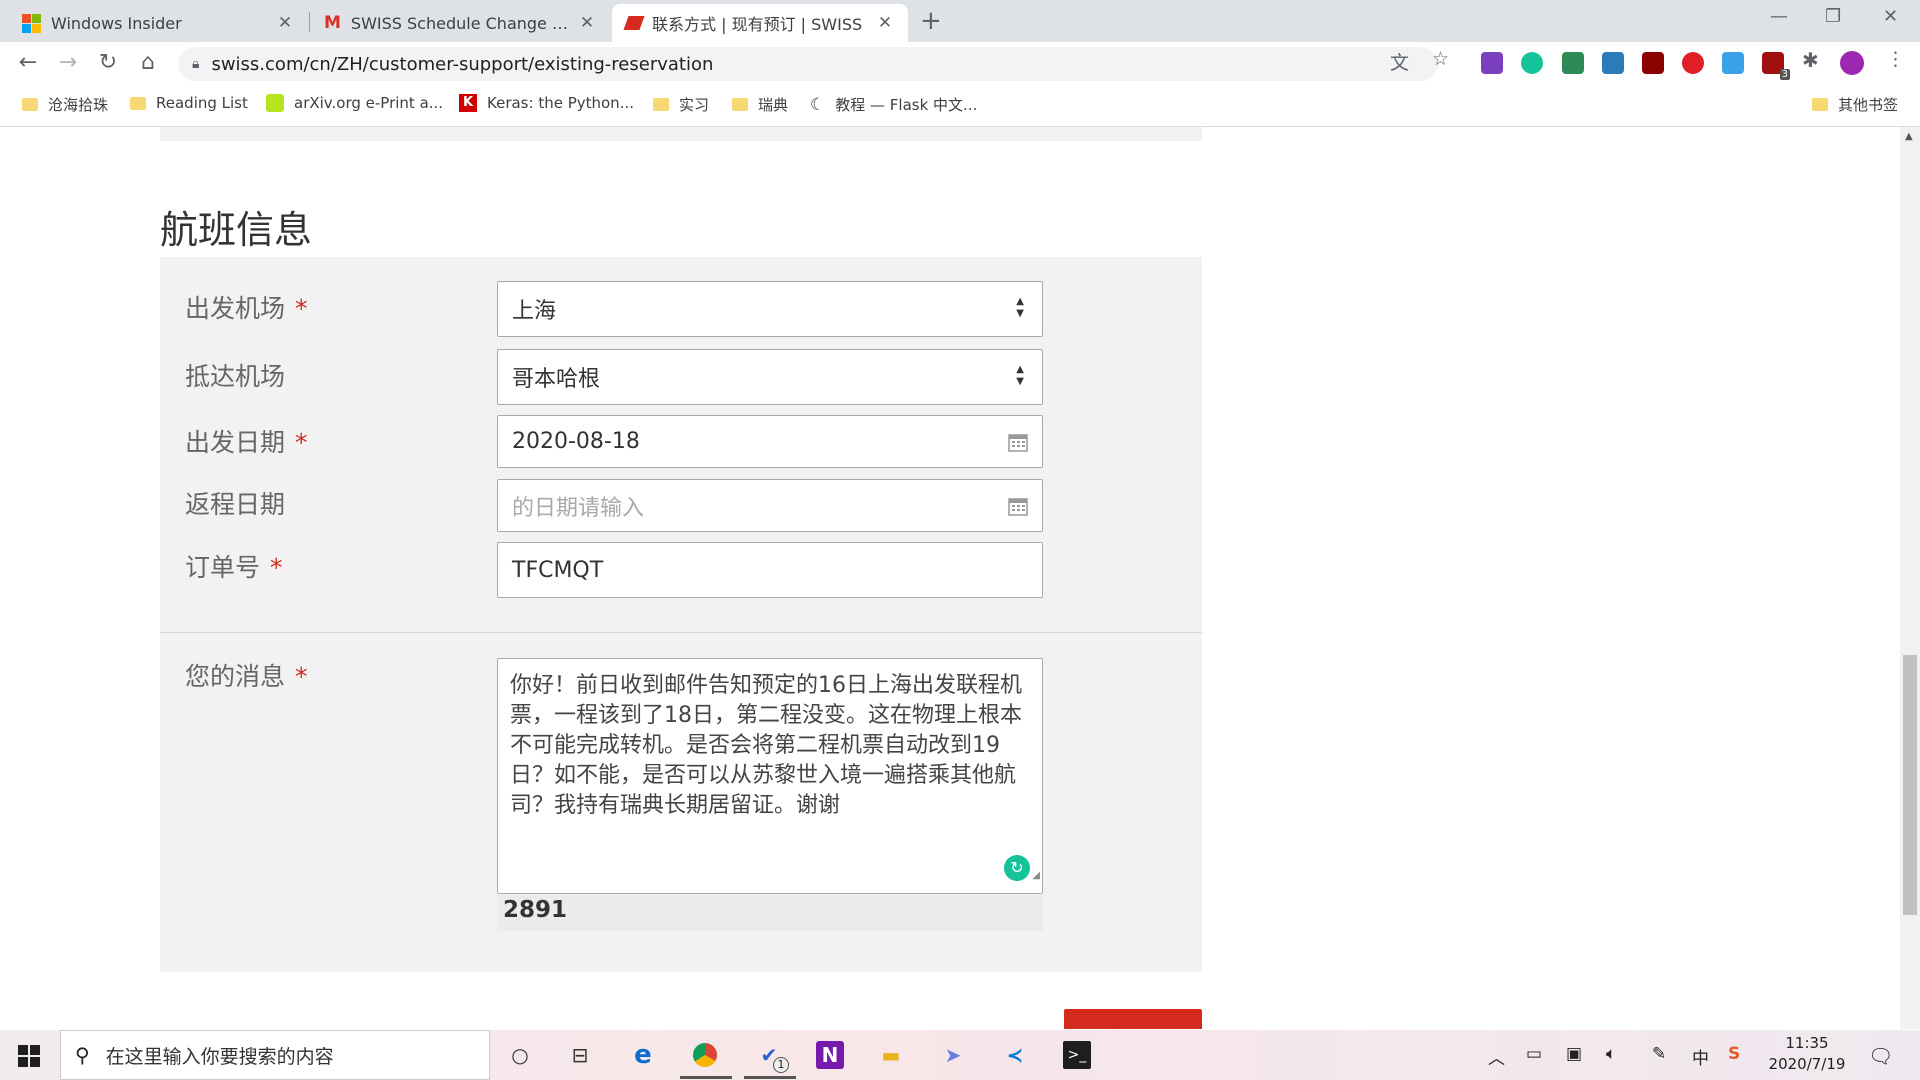 The height and width of the screenshot is (1080, 1920). Describe the element at coordinates (1733, 63) in the screenshot. I see `notes-extension-icon` at that location.